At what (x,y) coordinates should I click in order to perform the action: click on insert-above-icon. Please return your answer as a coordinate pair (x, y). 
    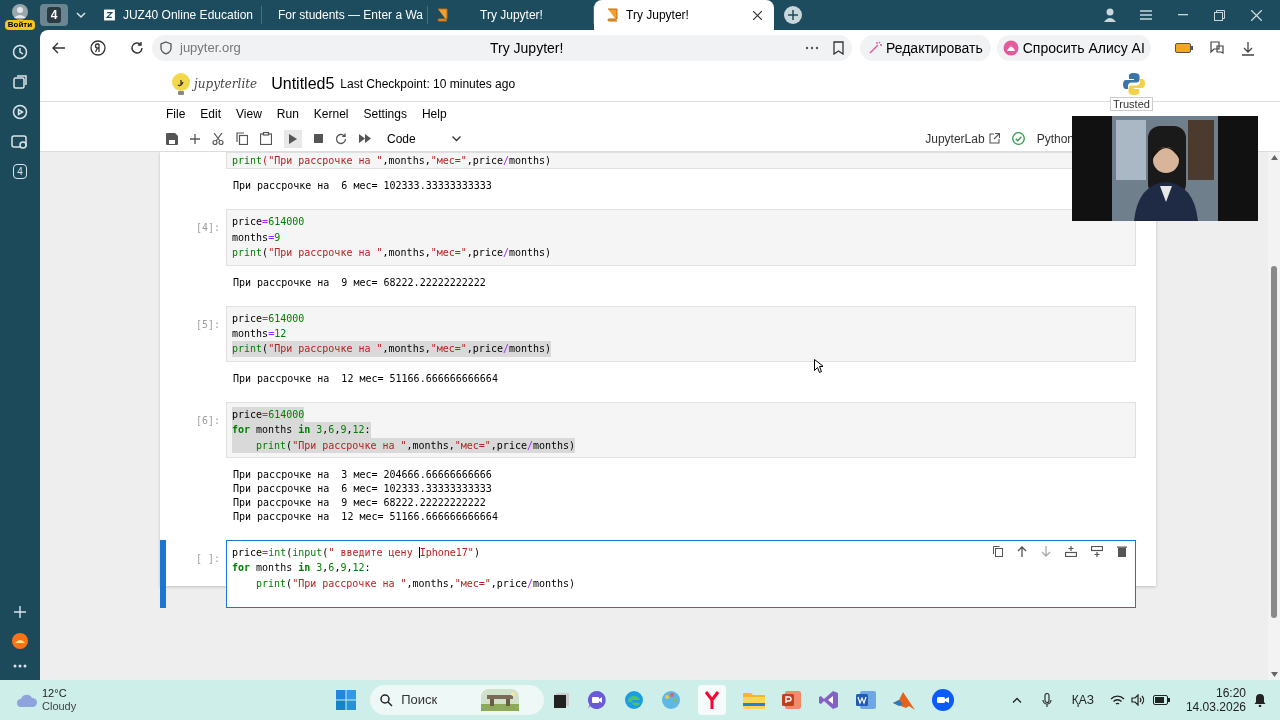
    Looking at the image, I should click on (1071, 552).